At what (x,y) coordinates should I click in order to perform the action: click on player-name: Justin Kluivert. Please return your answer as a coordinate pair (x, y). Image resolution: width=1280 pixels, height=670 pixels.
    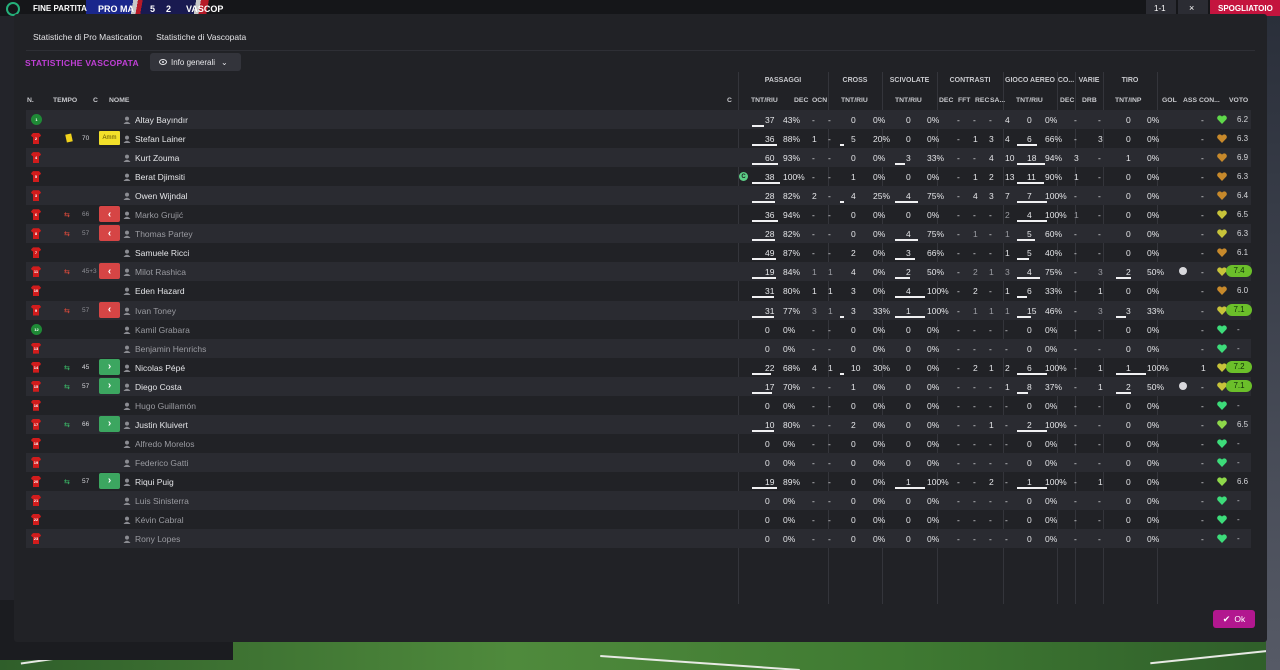
    Looking at the image, I should click on (161, 425).